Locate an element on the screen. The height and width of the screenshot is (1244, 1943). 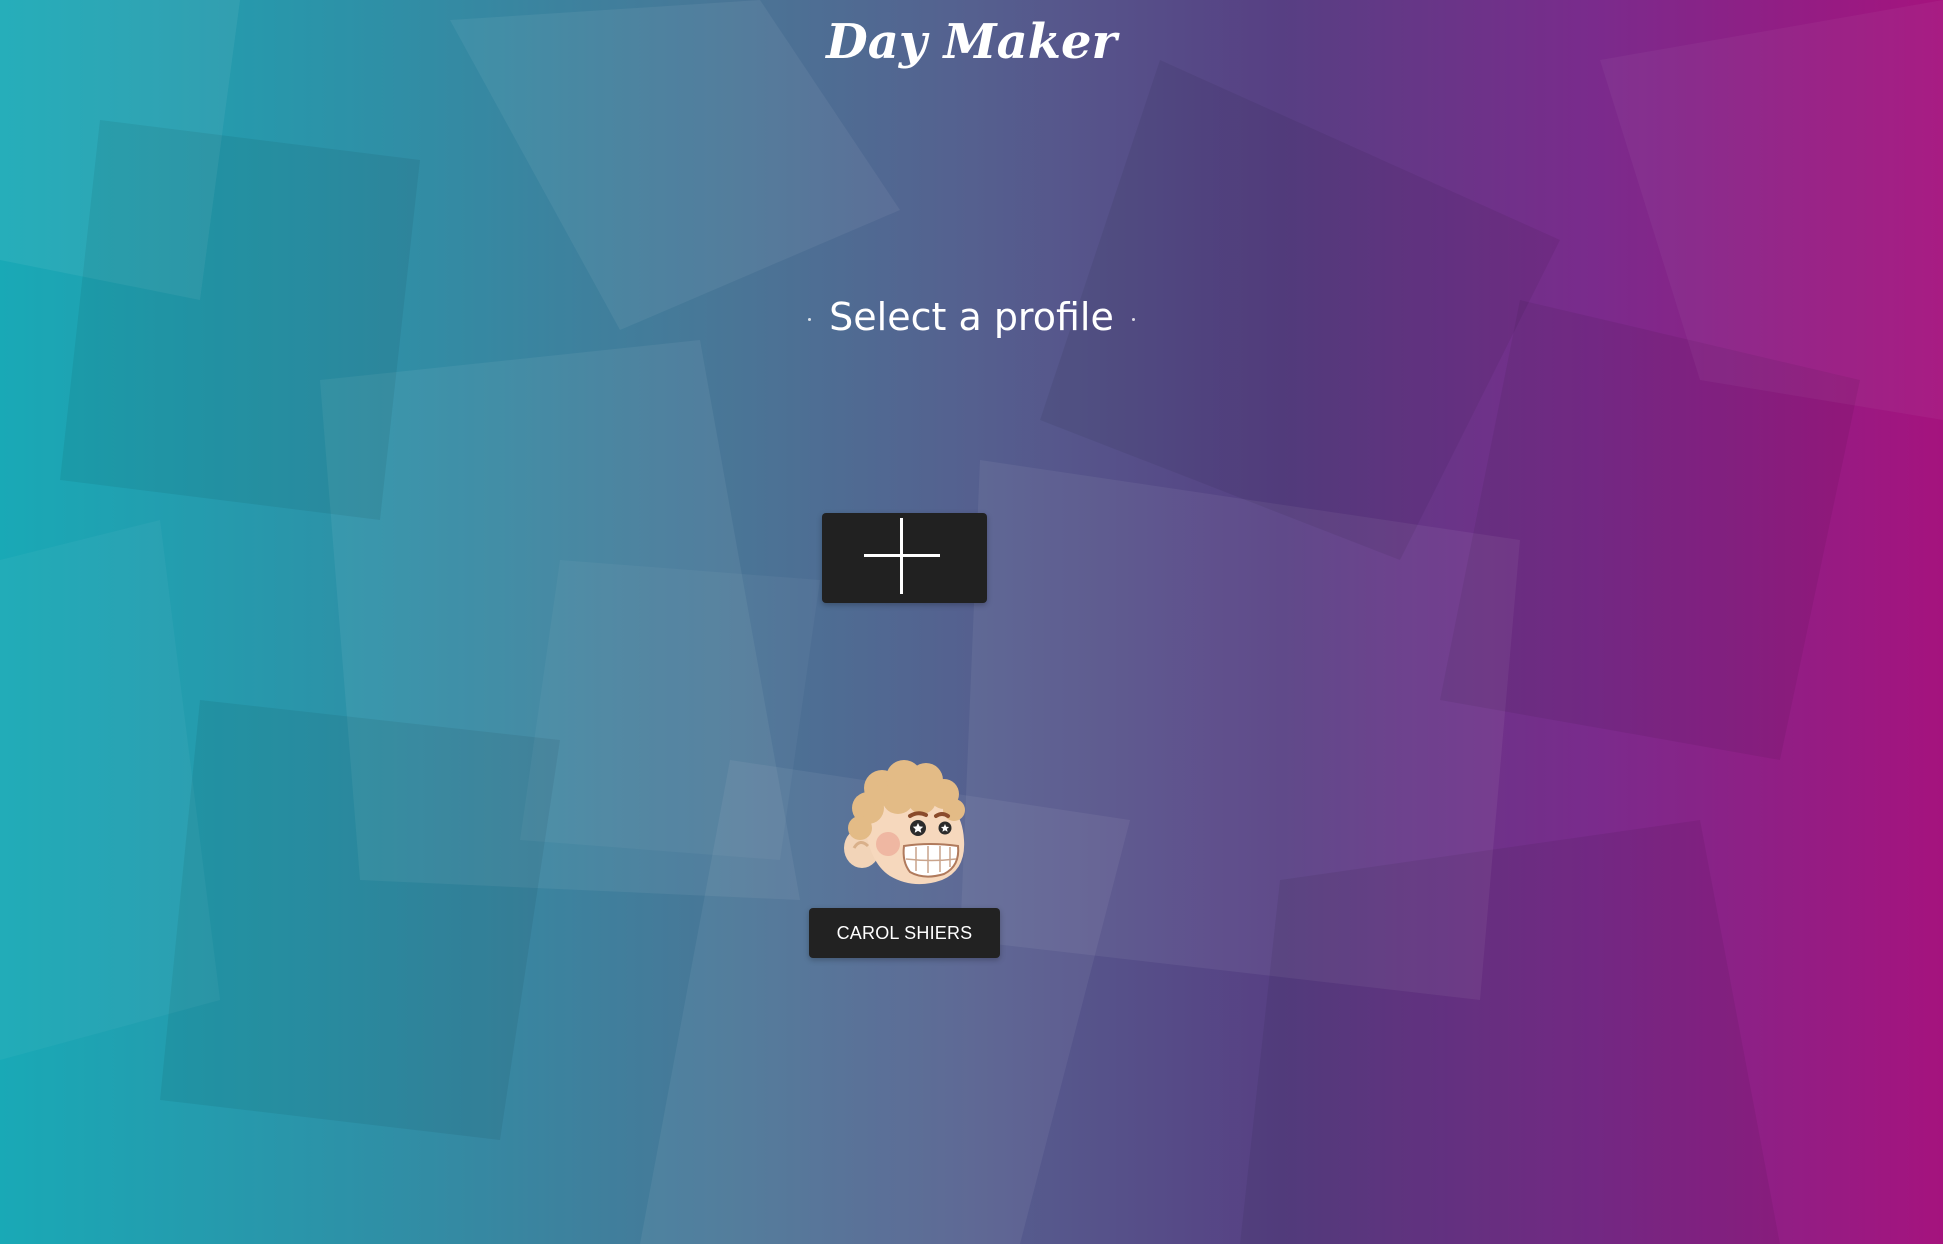
page-heading-wrapper: Select a profile is located at coordinates (971, 317).